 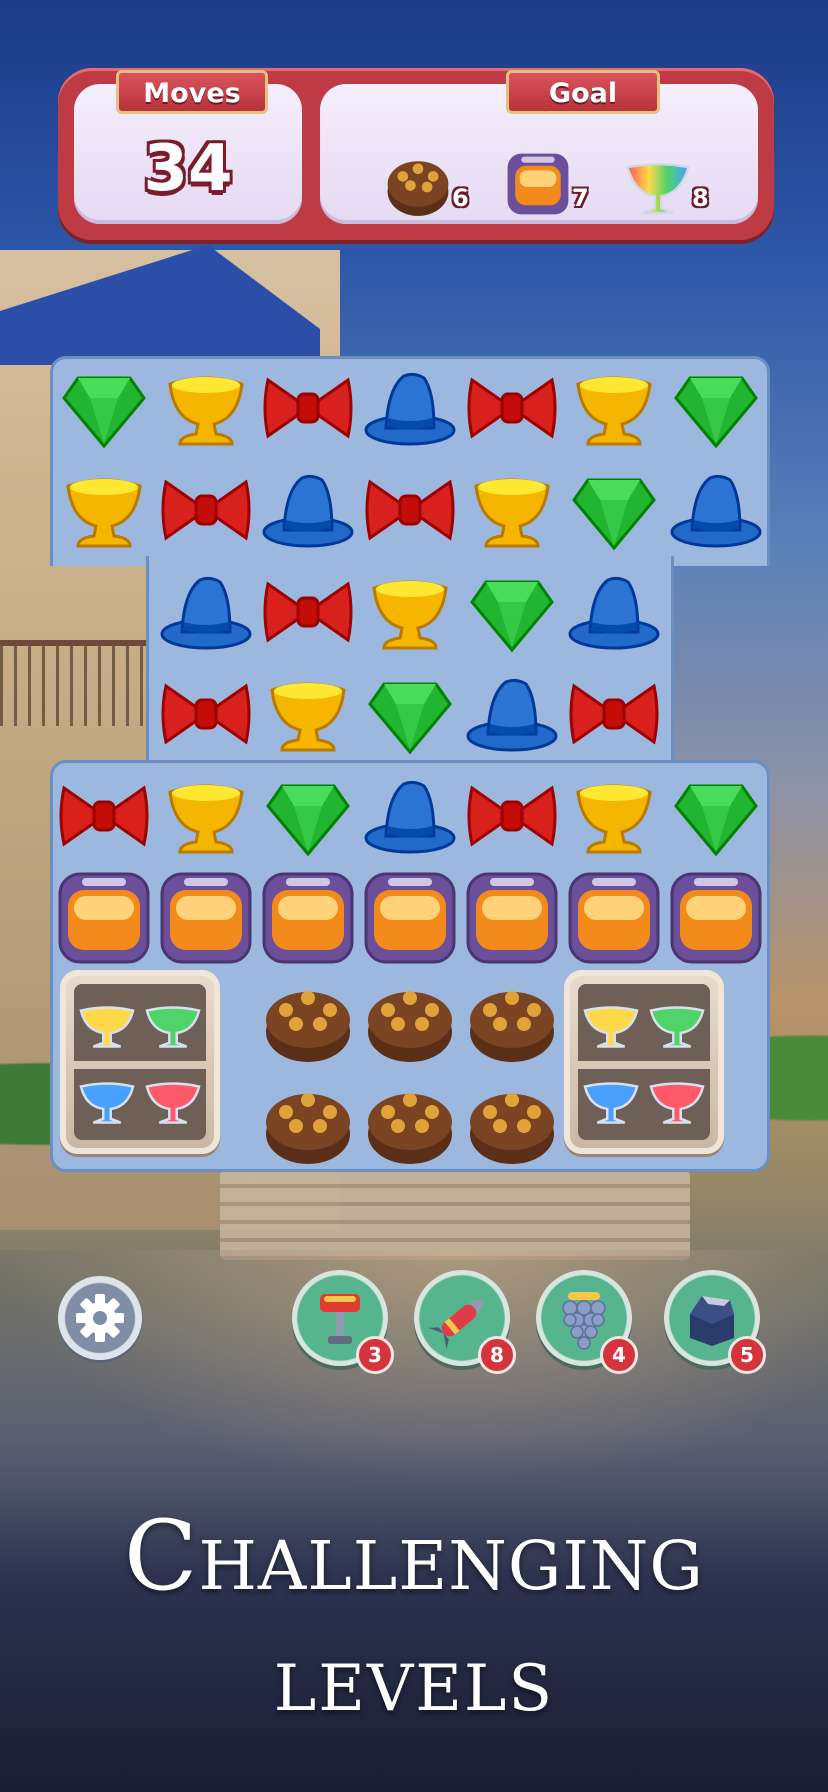 I want to click on booster-grapes: 4, so click(x=587, y=1322).